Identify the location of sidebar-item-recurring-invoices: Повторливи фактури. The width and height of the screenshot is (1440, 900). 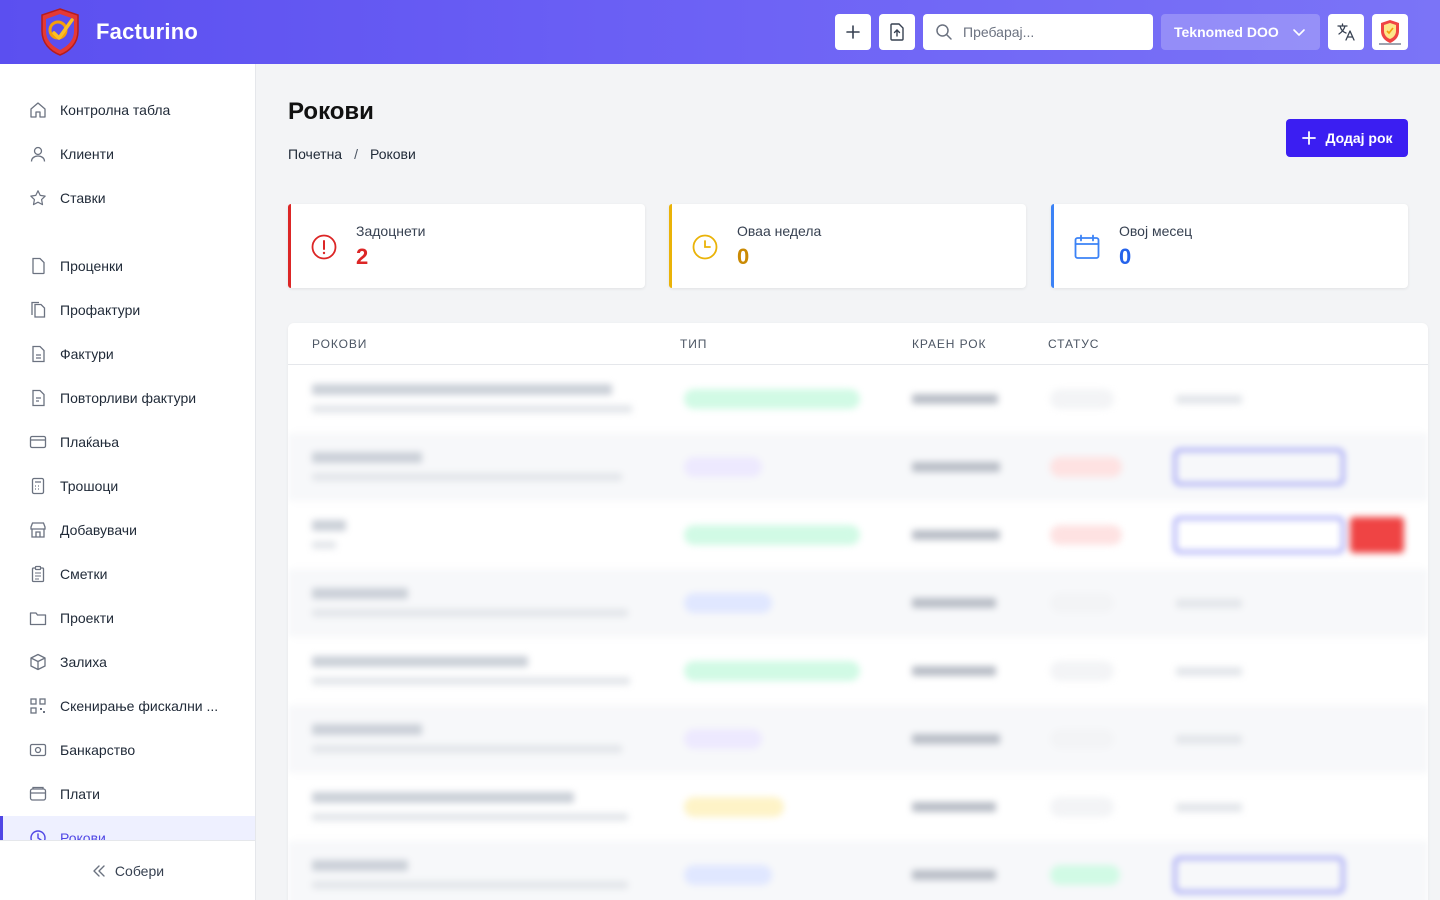
(127, 398).